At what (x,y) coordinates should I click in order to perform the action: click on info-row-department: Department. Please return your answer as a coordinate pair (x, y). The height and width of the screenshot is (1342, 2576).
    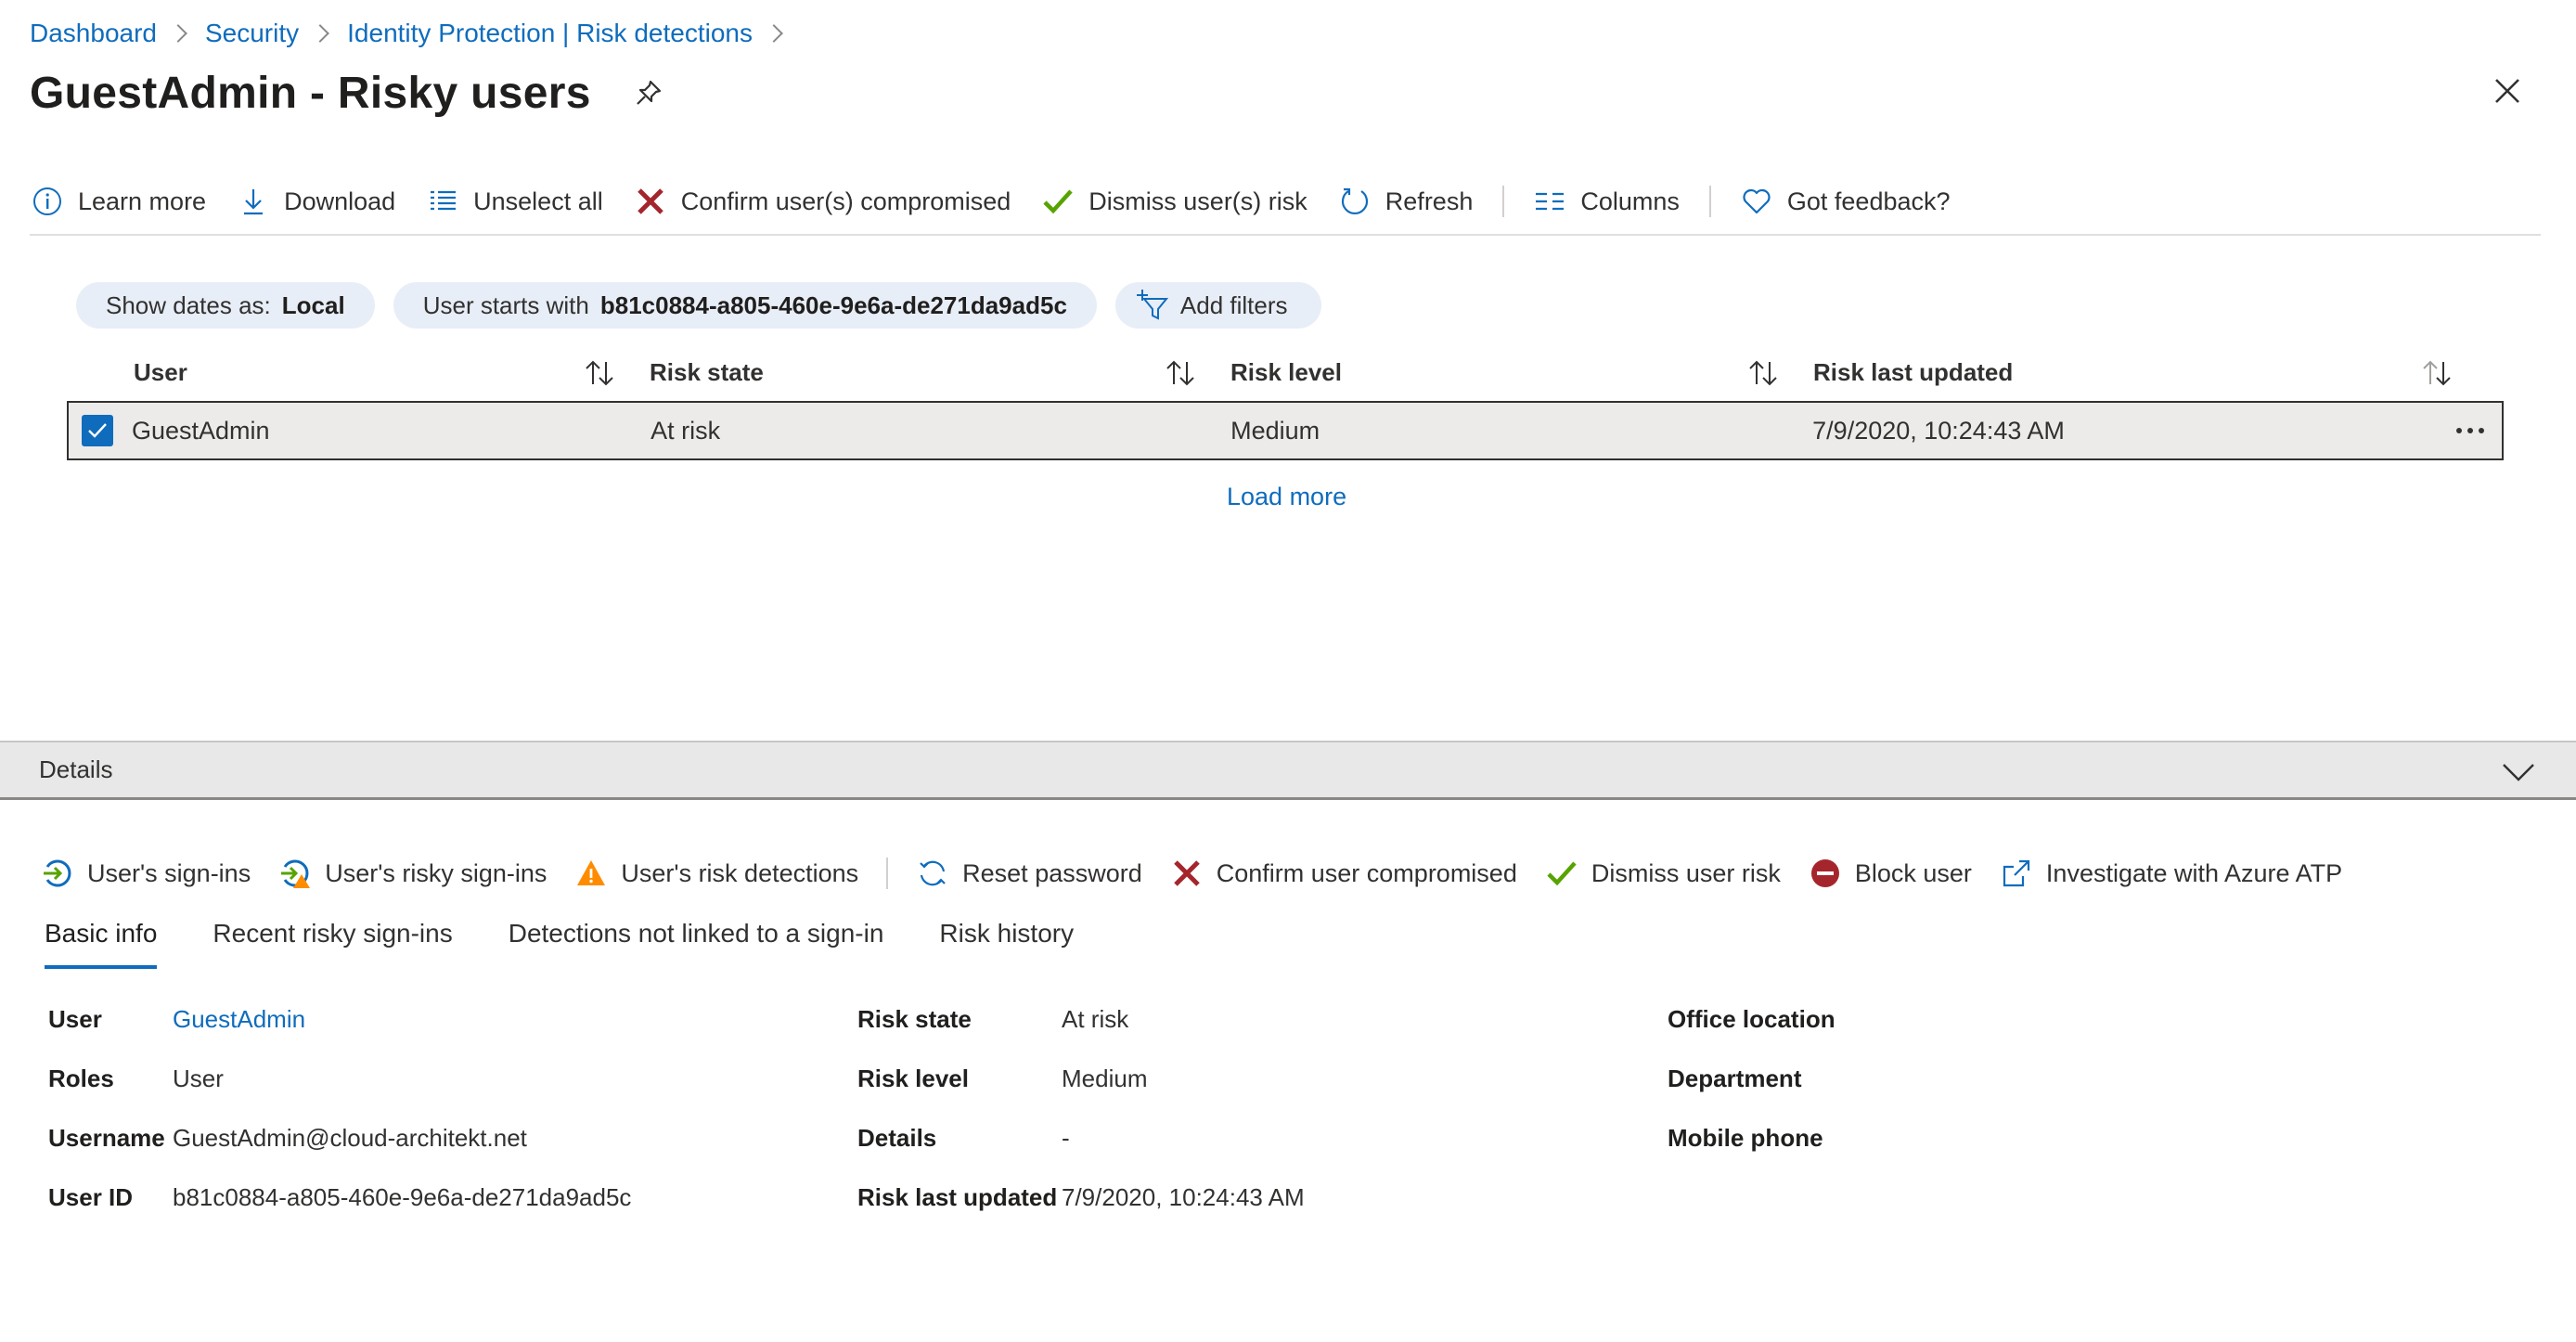
    Looking at the image, I should click on (1752, 1079).